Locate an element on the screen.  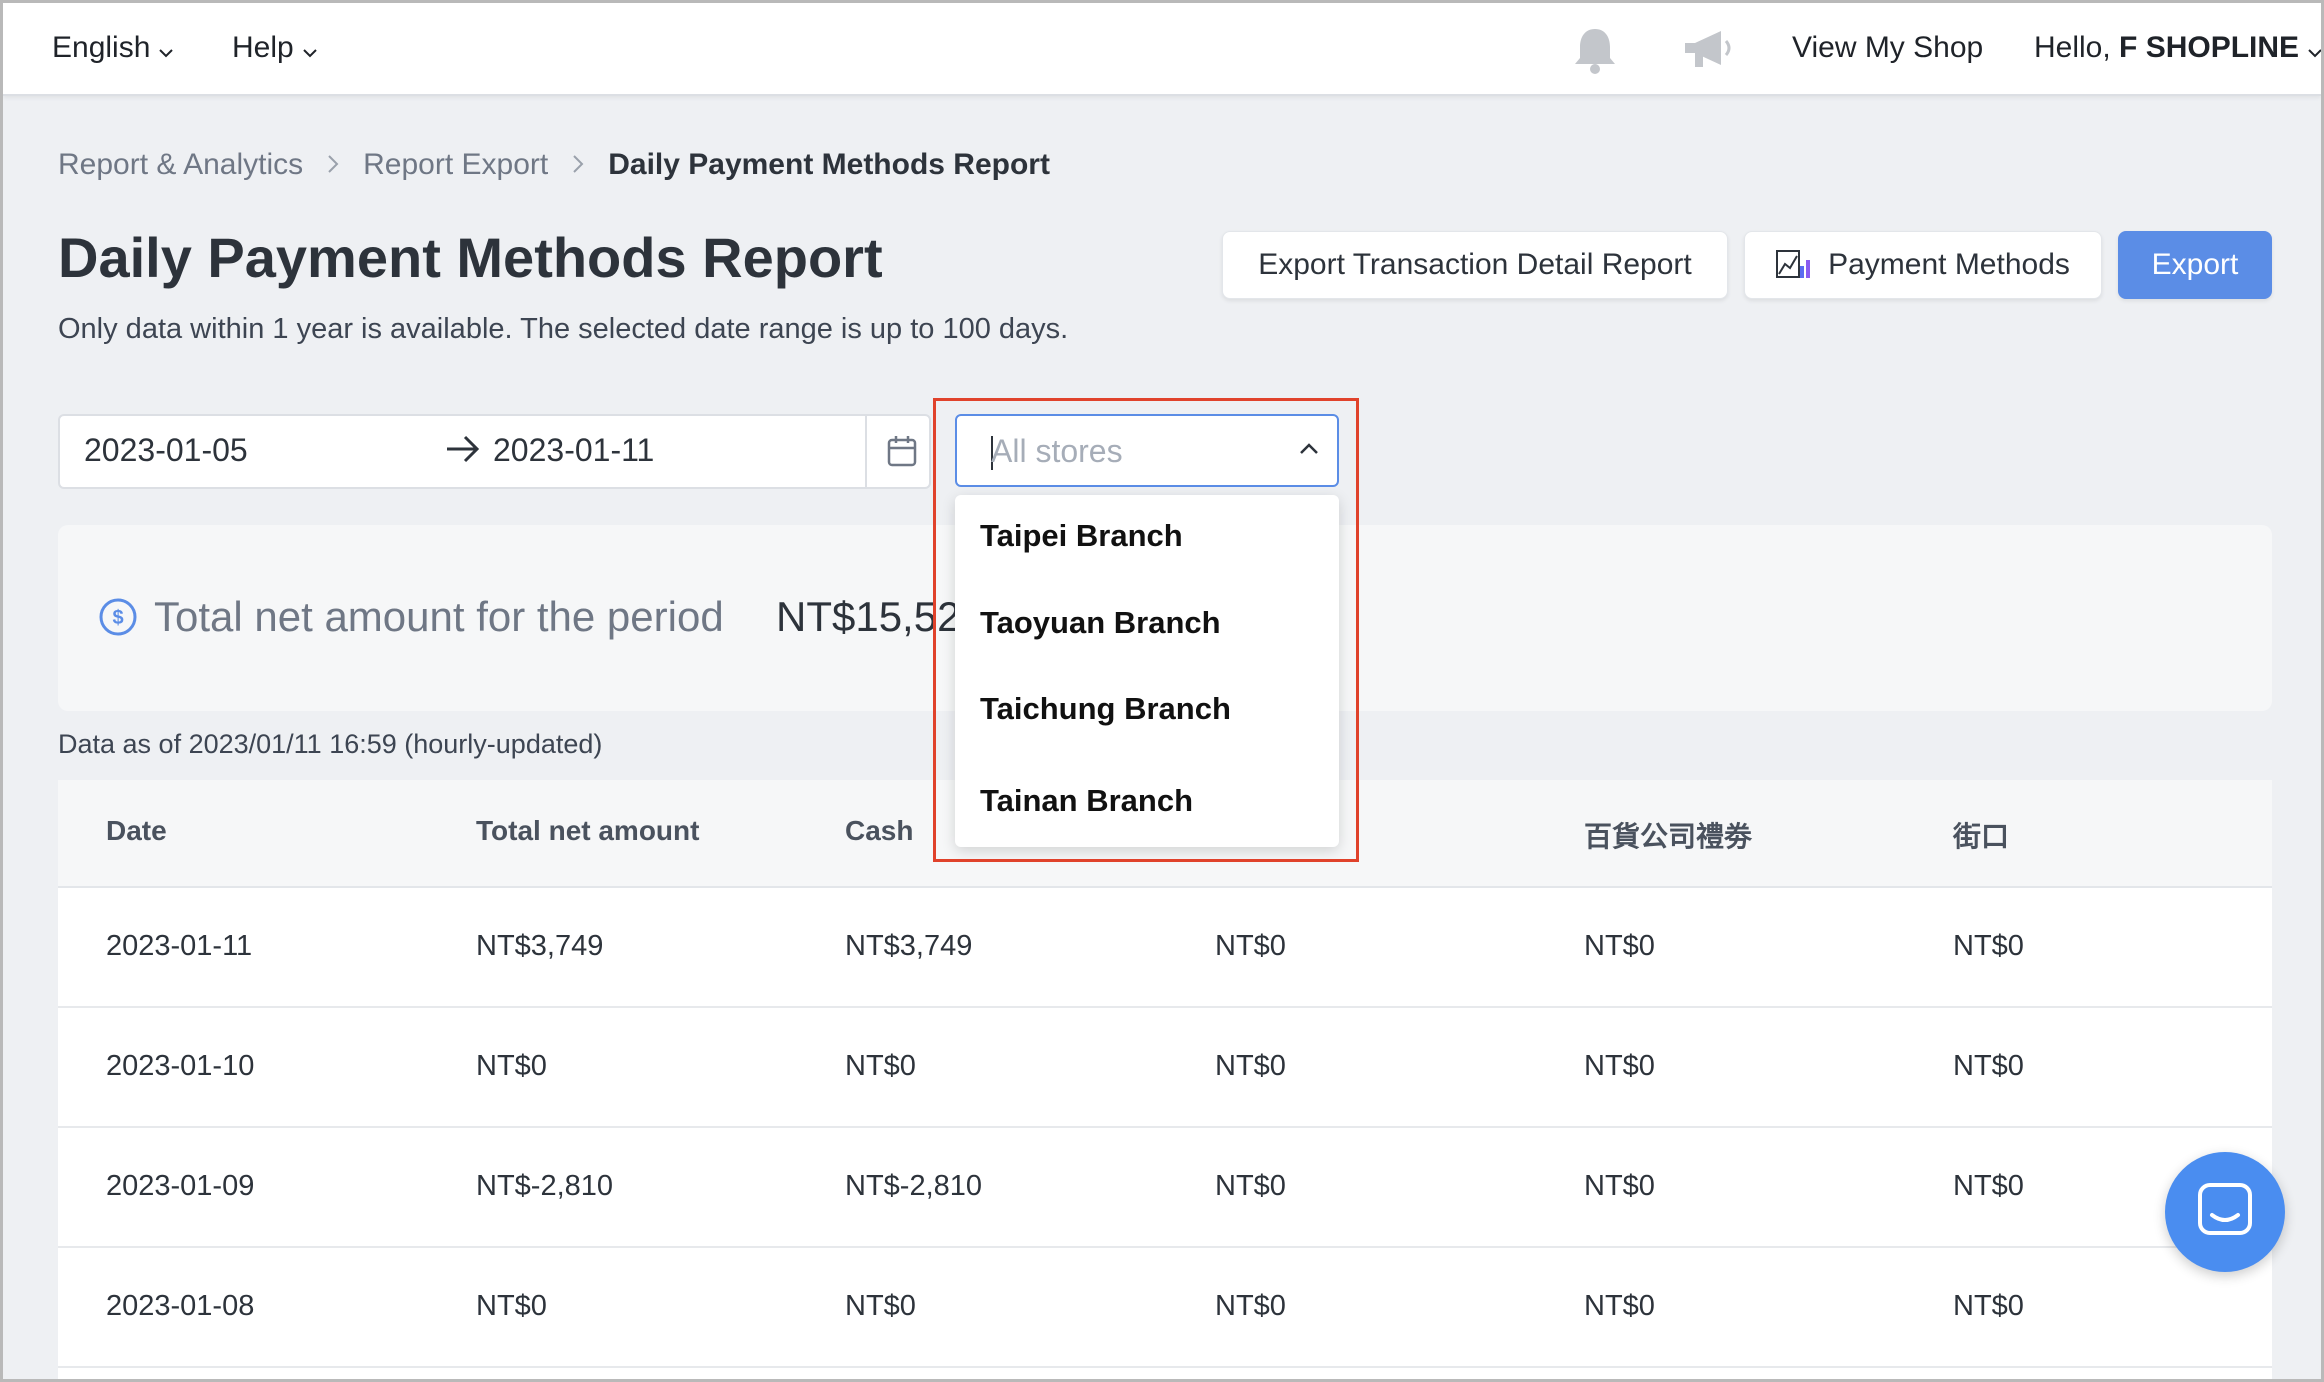
chevron-up-icon is located at coordinates (1309, 451).